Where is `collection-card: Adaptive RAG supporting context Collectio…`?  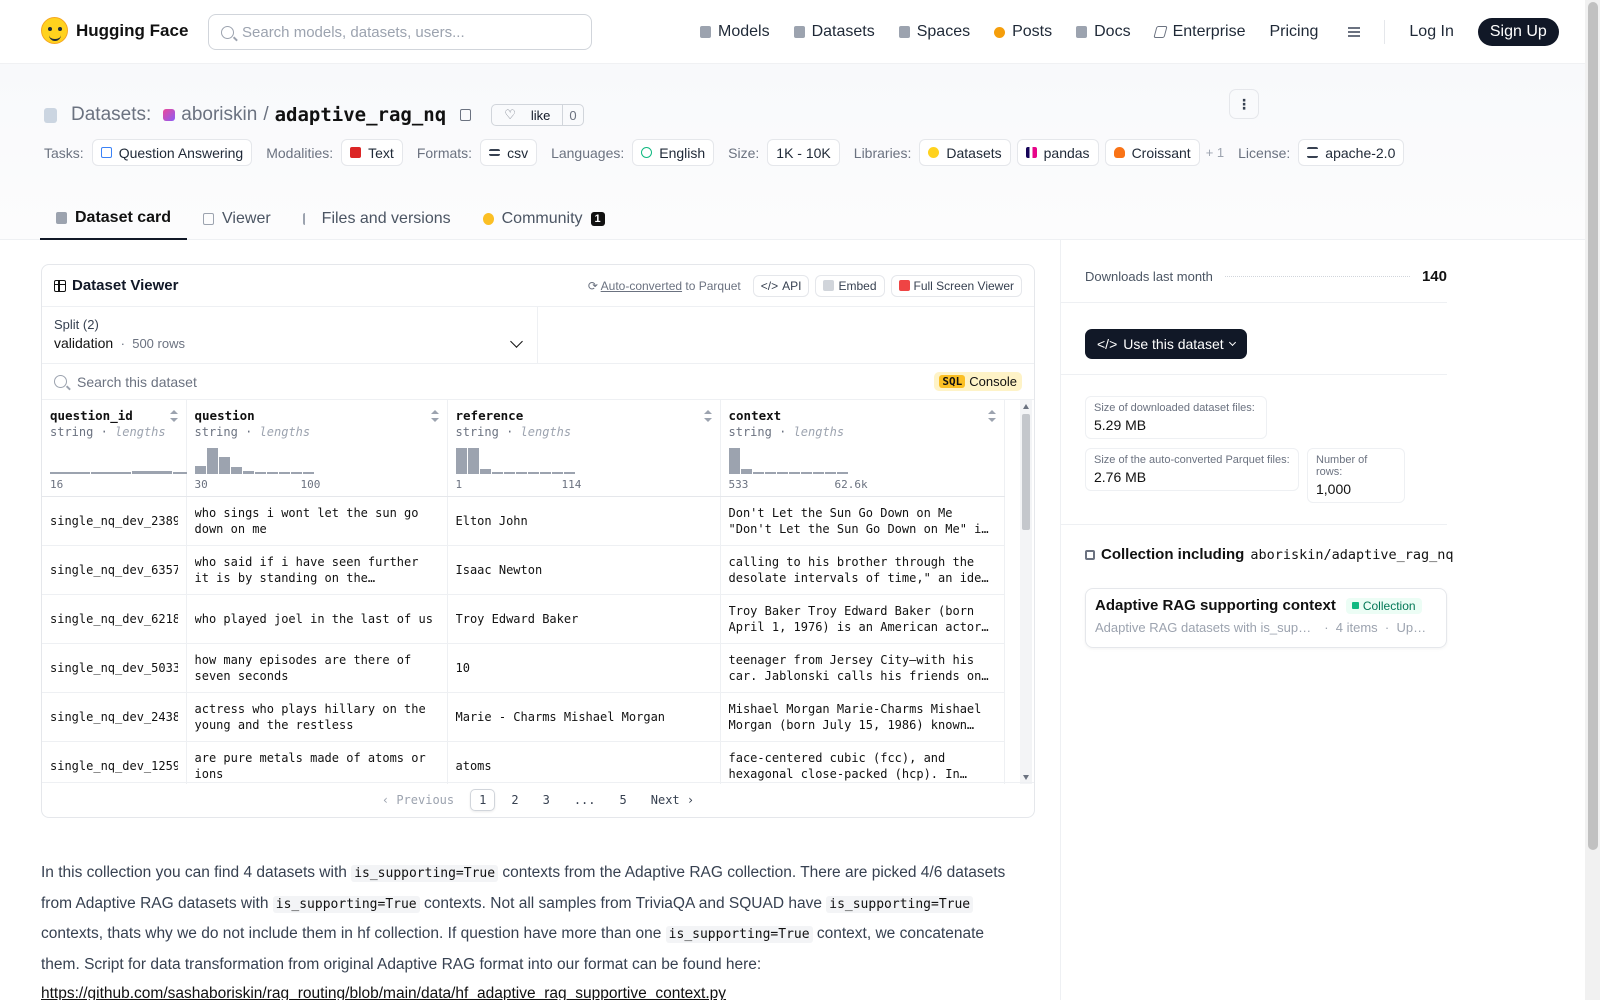 collection-card: Adaptive RAG supporting context Collectio… is located at coordinates (1266, 618).